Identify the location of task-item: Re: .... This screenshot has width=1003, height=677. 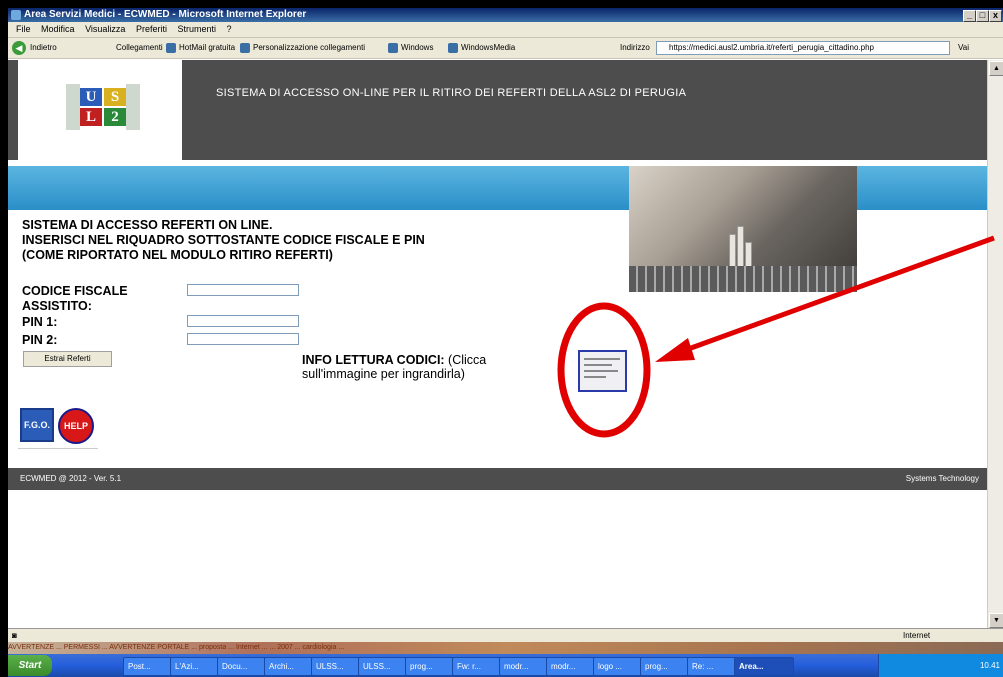
(712, 666).